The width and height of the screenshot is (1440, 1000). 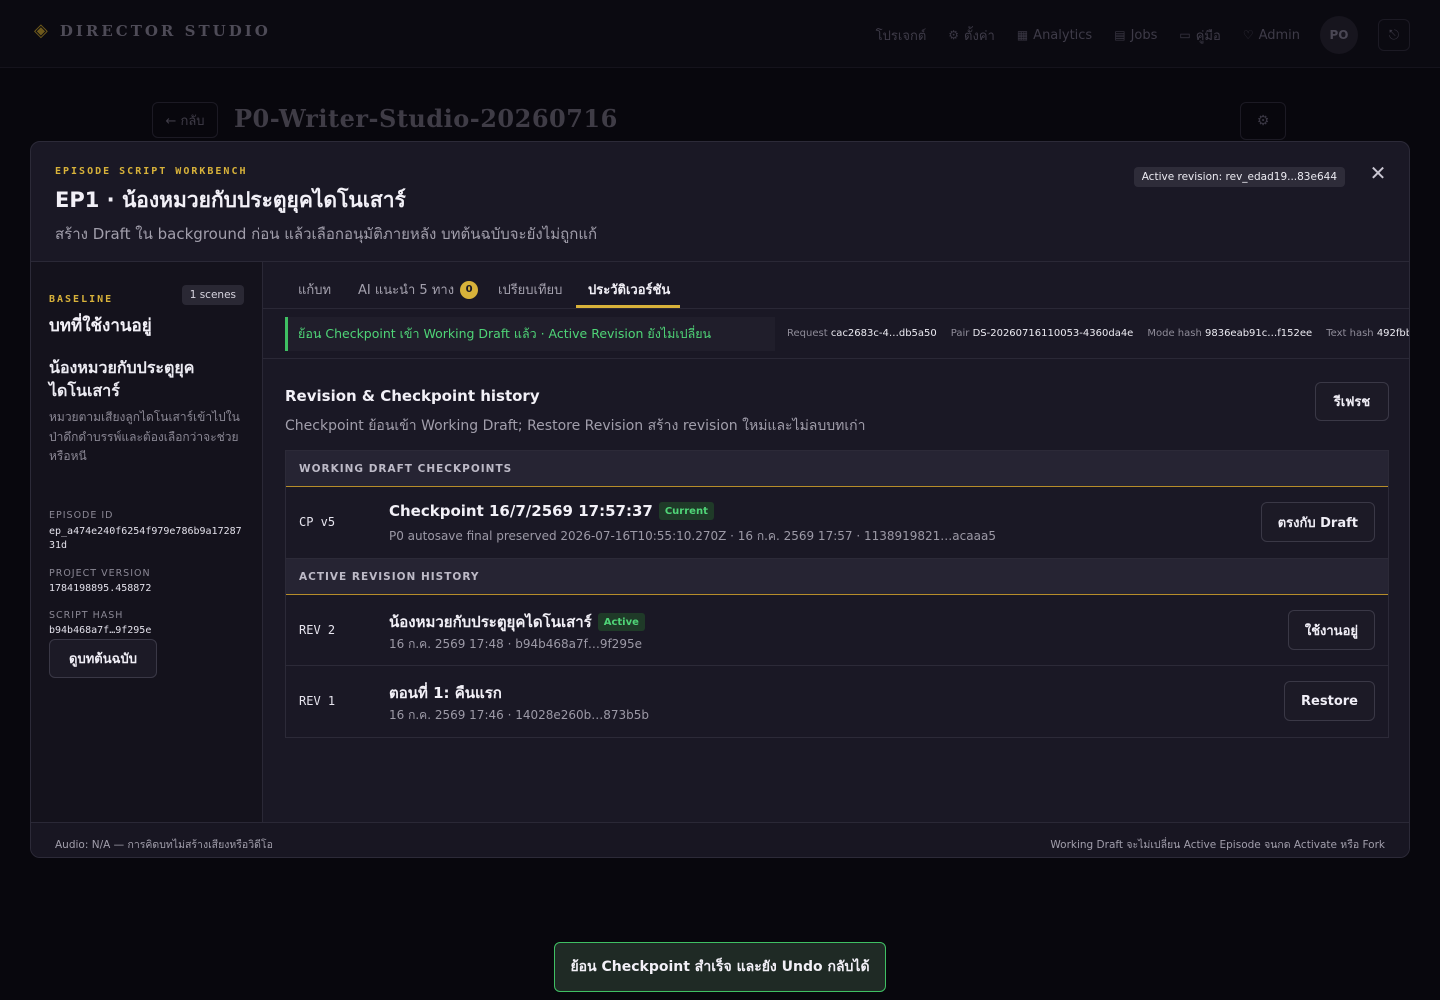 I want to click on tab-label: แก้บท, so click(x=315, y=290).